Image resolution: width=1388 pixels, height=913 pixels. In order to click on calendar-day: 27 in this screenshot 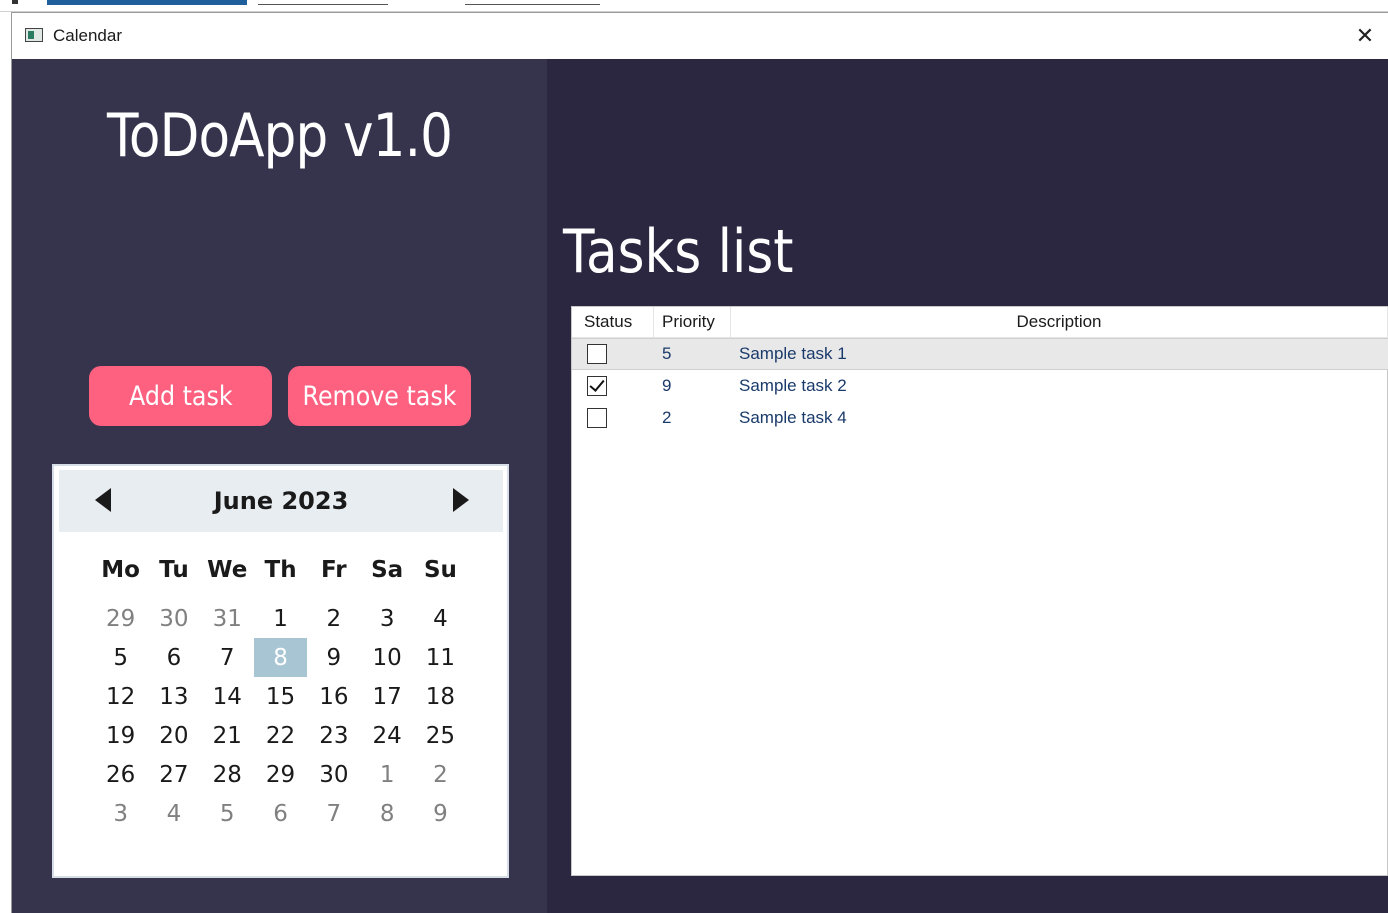, I will do `click(173, 774)`.